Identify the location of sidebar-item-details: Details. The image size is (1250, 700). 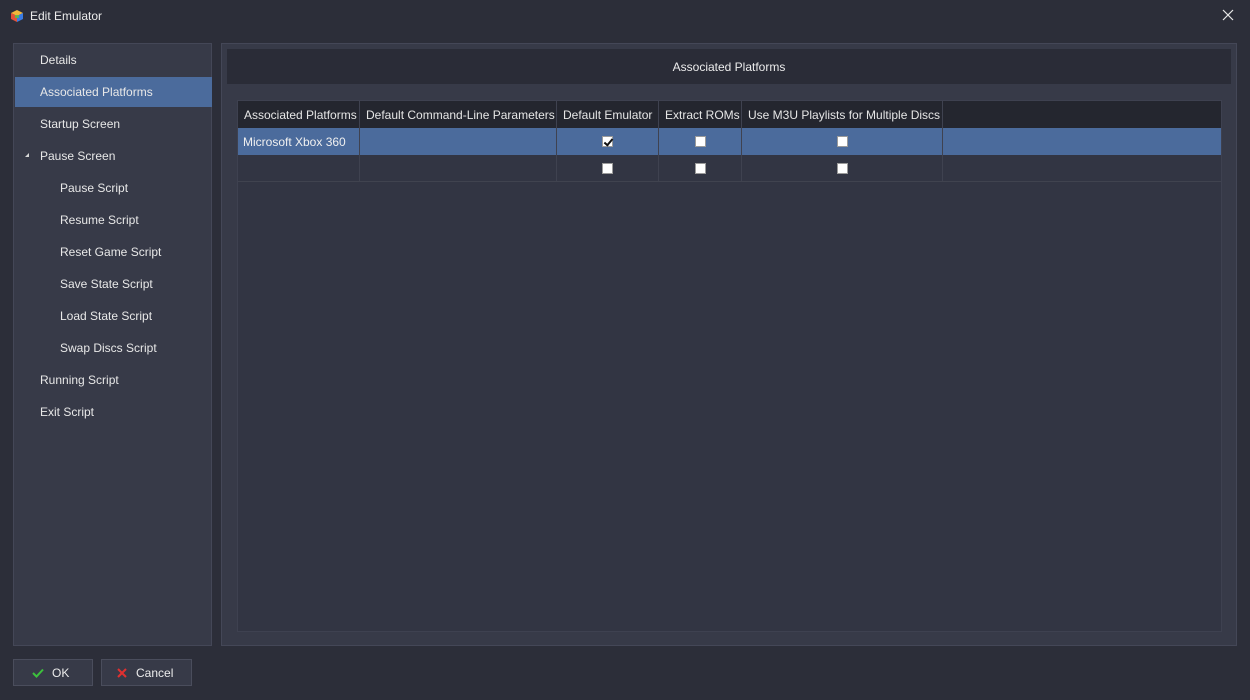
(113, 60).